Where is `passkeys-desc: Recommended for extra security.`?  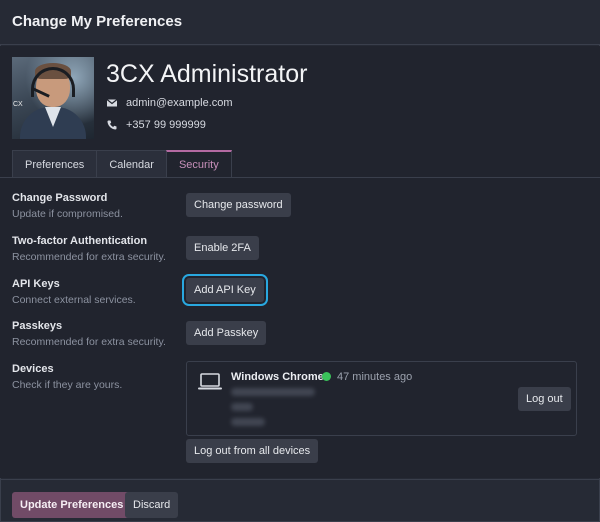 passkeys-desc: Recommended for extra security. is located at coordinates (89, 342).